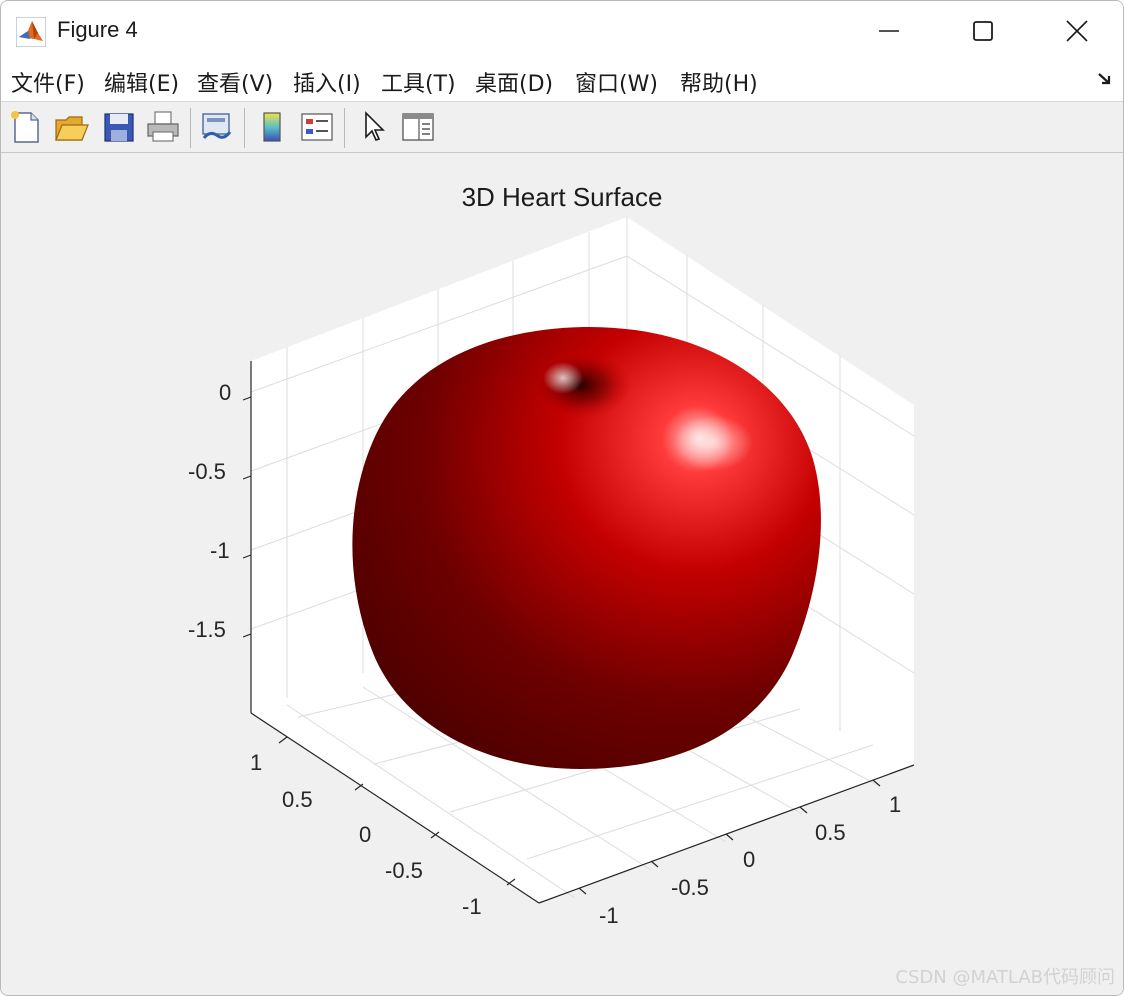 This screenshot has width=1124, height=996. What do you see at coordinates (235, 82) in the screenshot?
I see `menu-view: 查看(V)` at bounding box center [235, 82].